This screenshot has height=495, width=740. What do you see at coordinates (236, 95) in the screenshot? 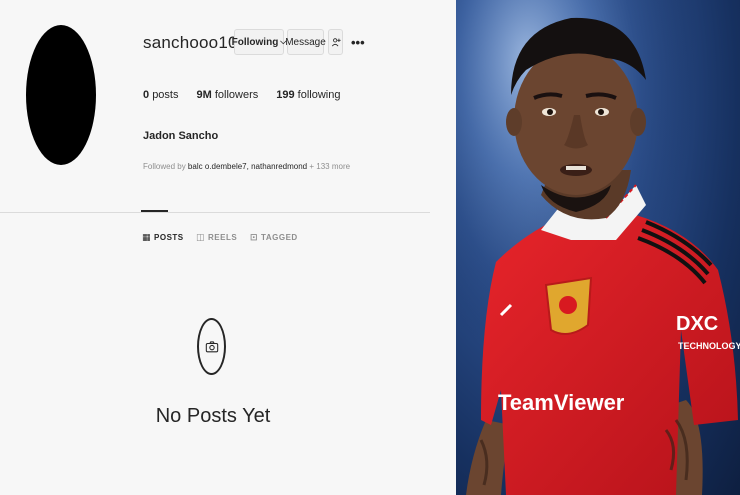
I see `followers-label: followers` at bounding box center [236, 95].